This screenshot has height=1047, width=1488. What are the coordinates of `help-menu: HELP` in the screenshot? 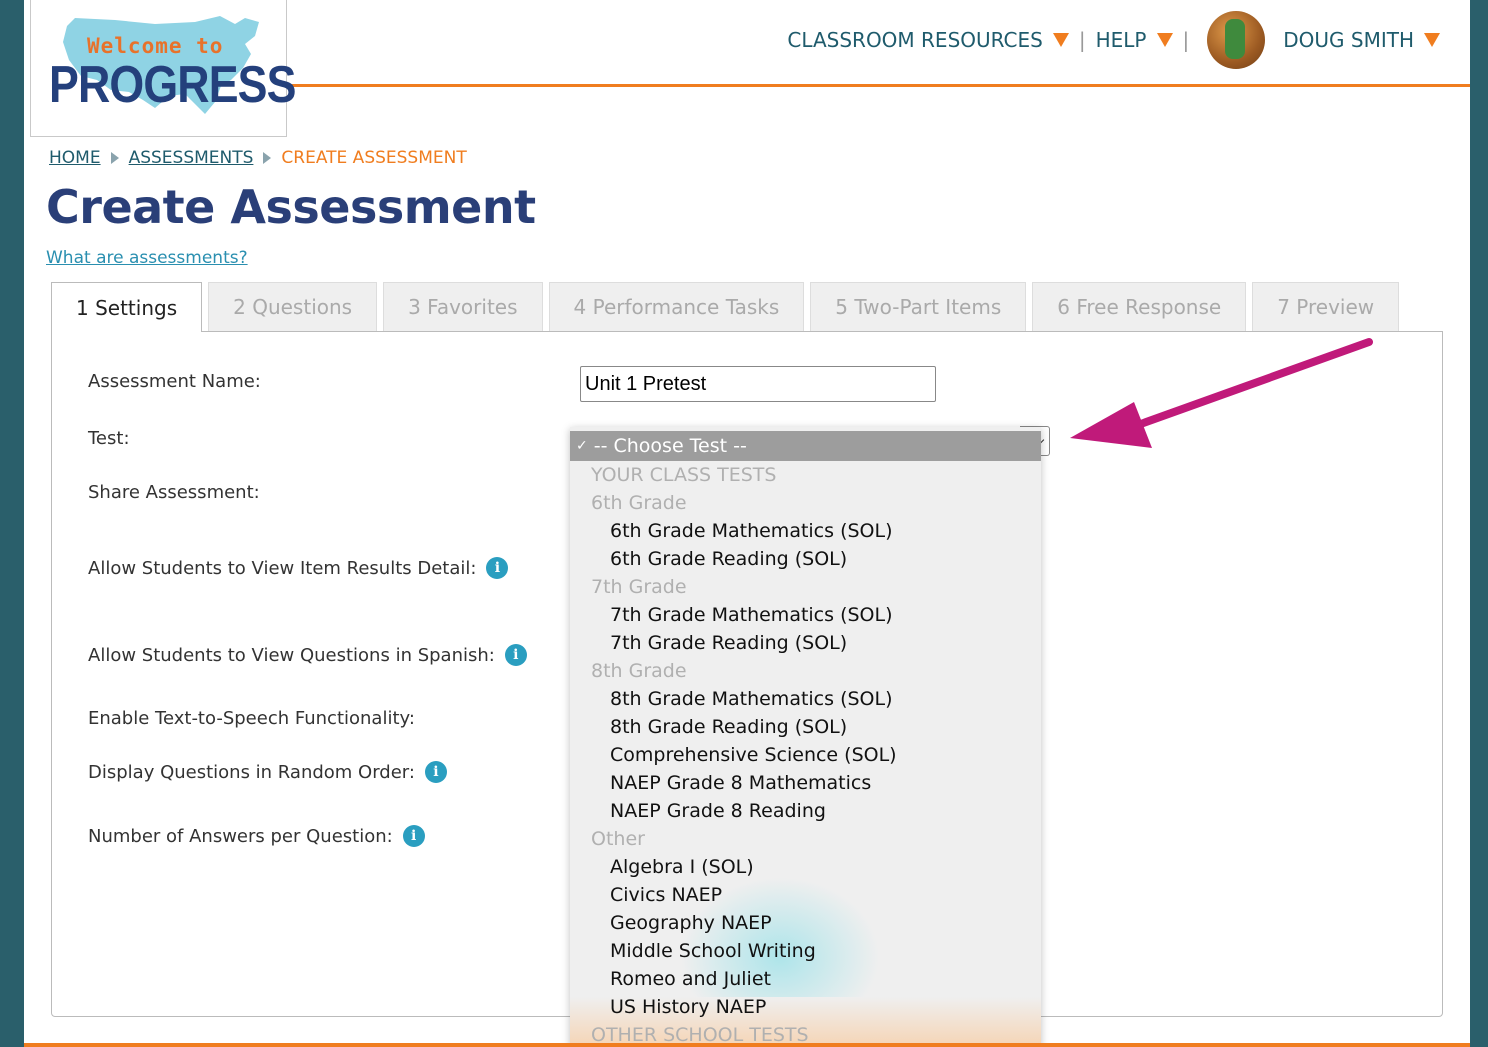 It's located at (1134, 40).